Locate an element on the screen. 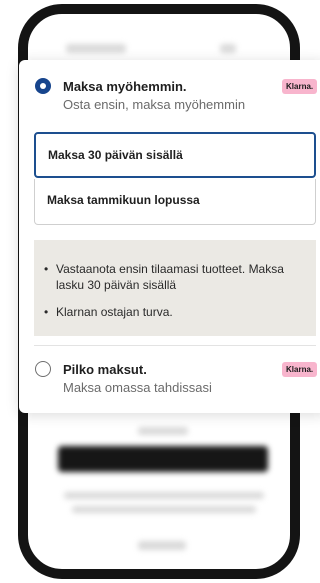 The height and width of the screenshot is (583, 320). option-title-split-payments: Pilko maksut. is located at coordinates (105, 369).